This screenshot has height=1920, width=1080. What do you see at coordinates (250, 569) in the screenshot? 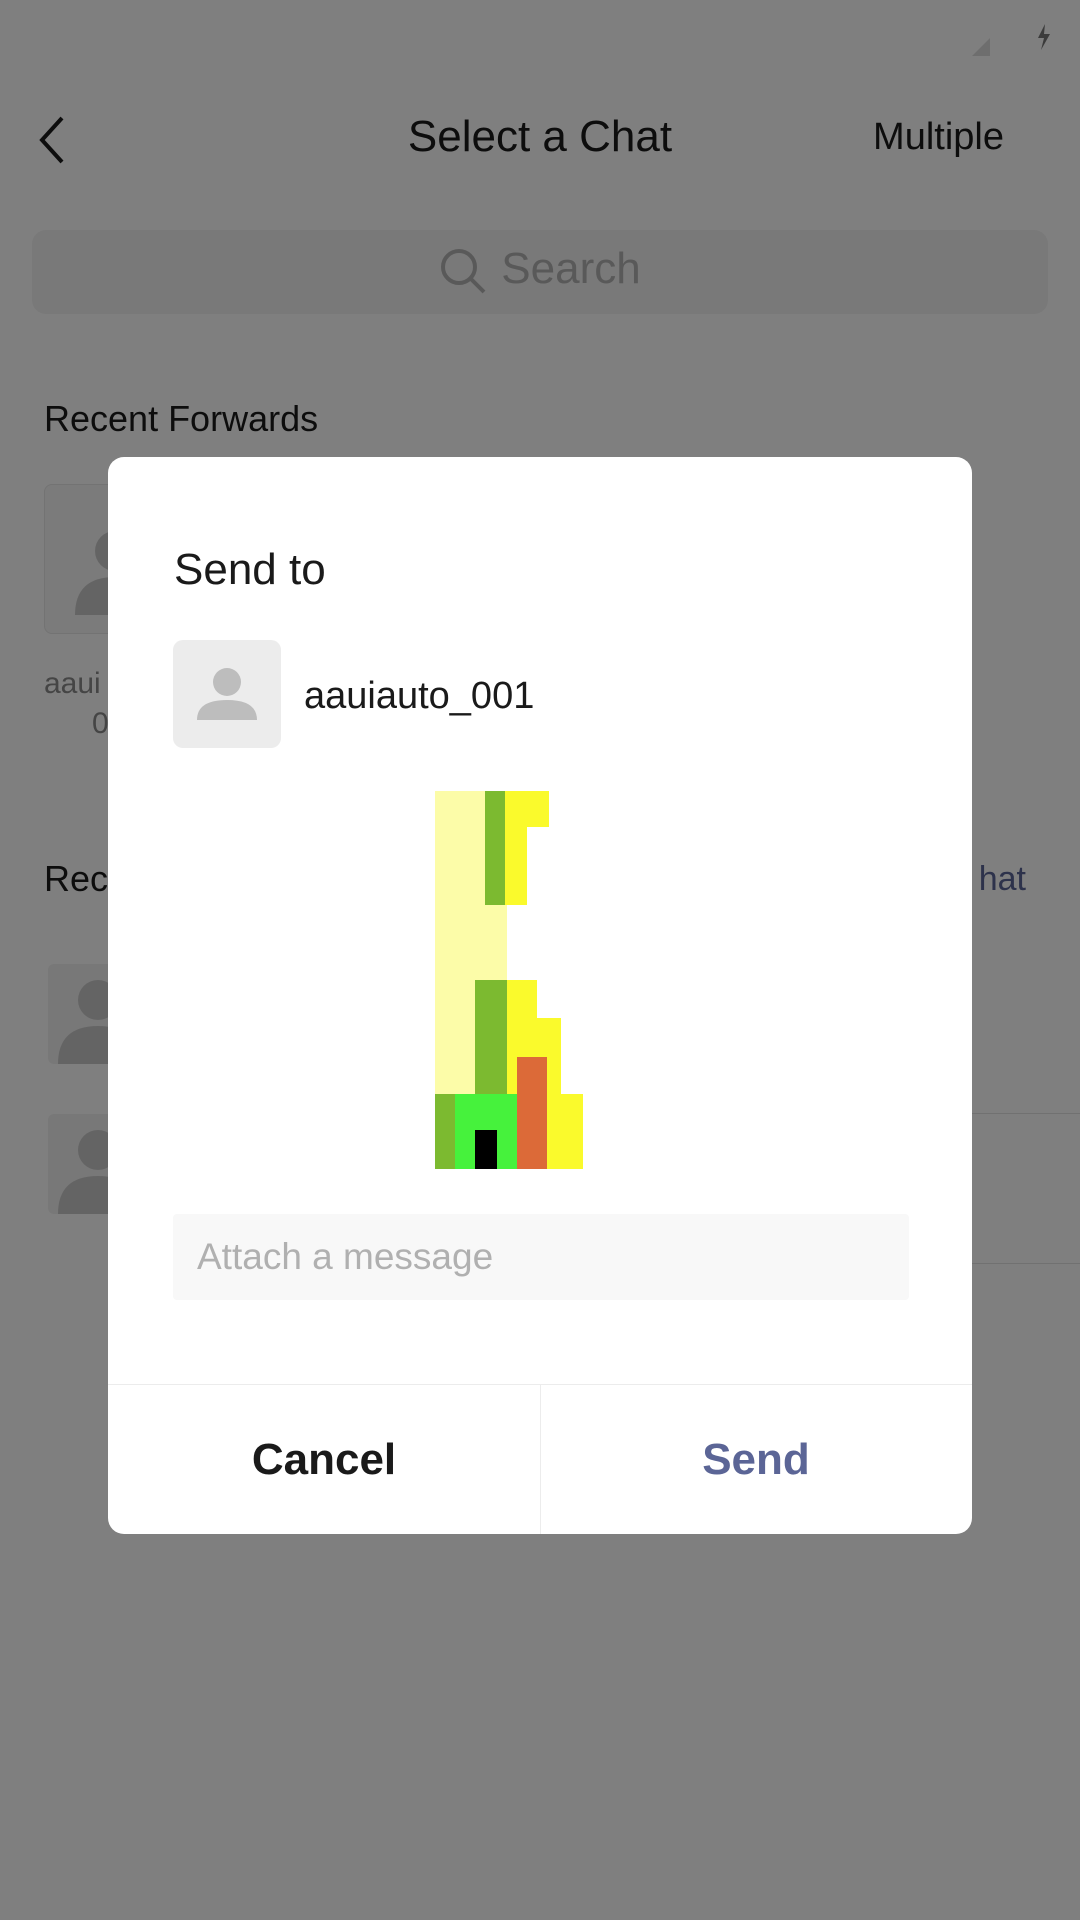
I see `dialog-title: Send to` at bounding box center [250, 569].